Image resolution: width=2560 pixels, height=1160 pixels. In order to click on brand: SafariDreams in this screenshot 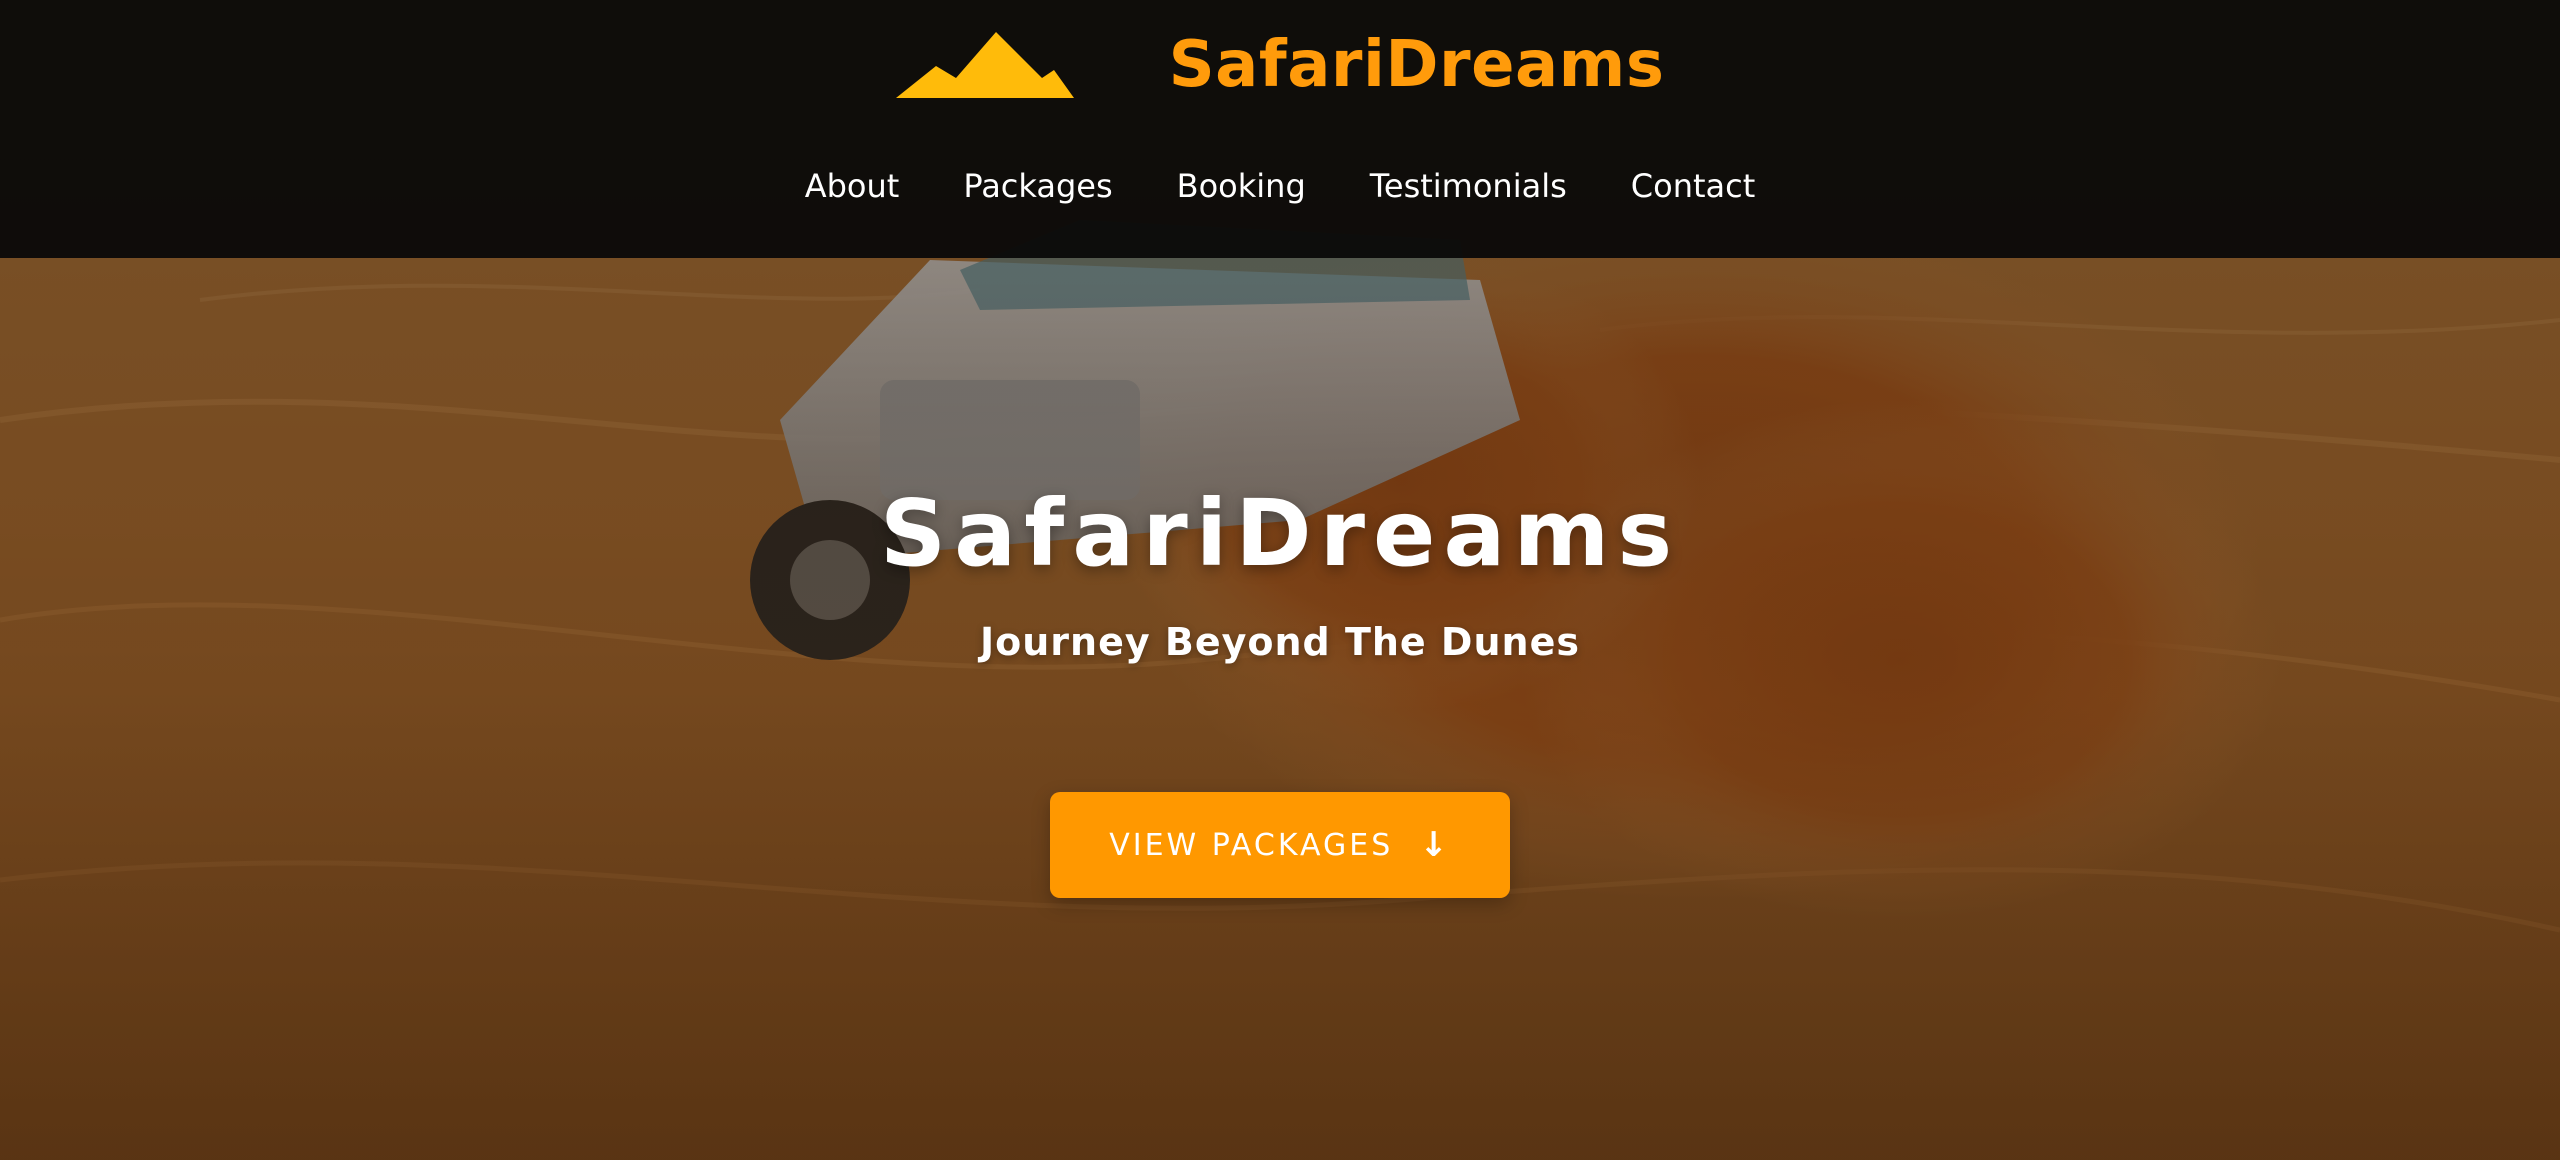, I will do `click(1280, 65)`.